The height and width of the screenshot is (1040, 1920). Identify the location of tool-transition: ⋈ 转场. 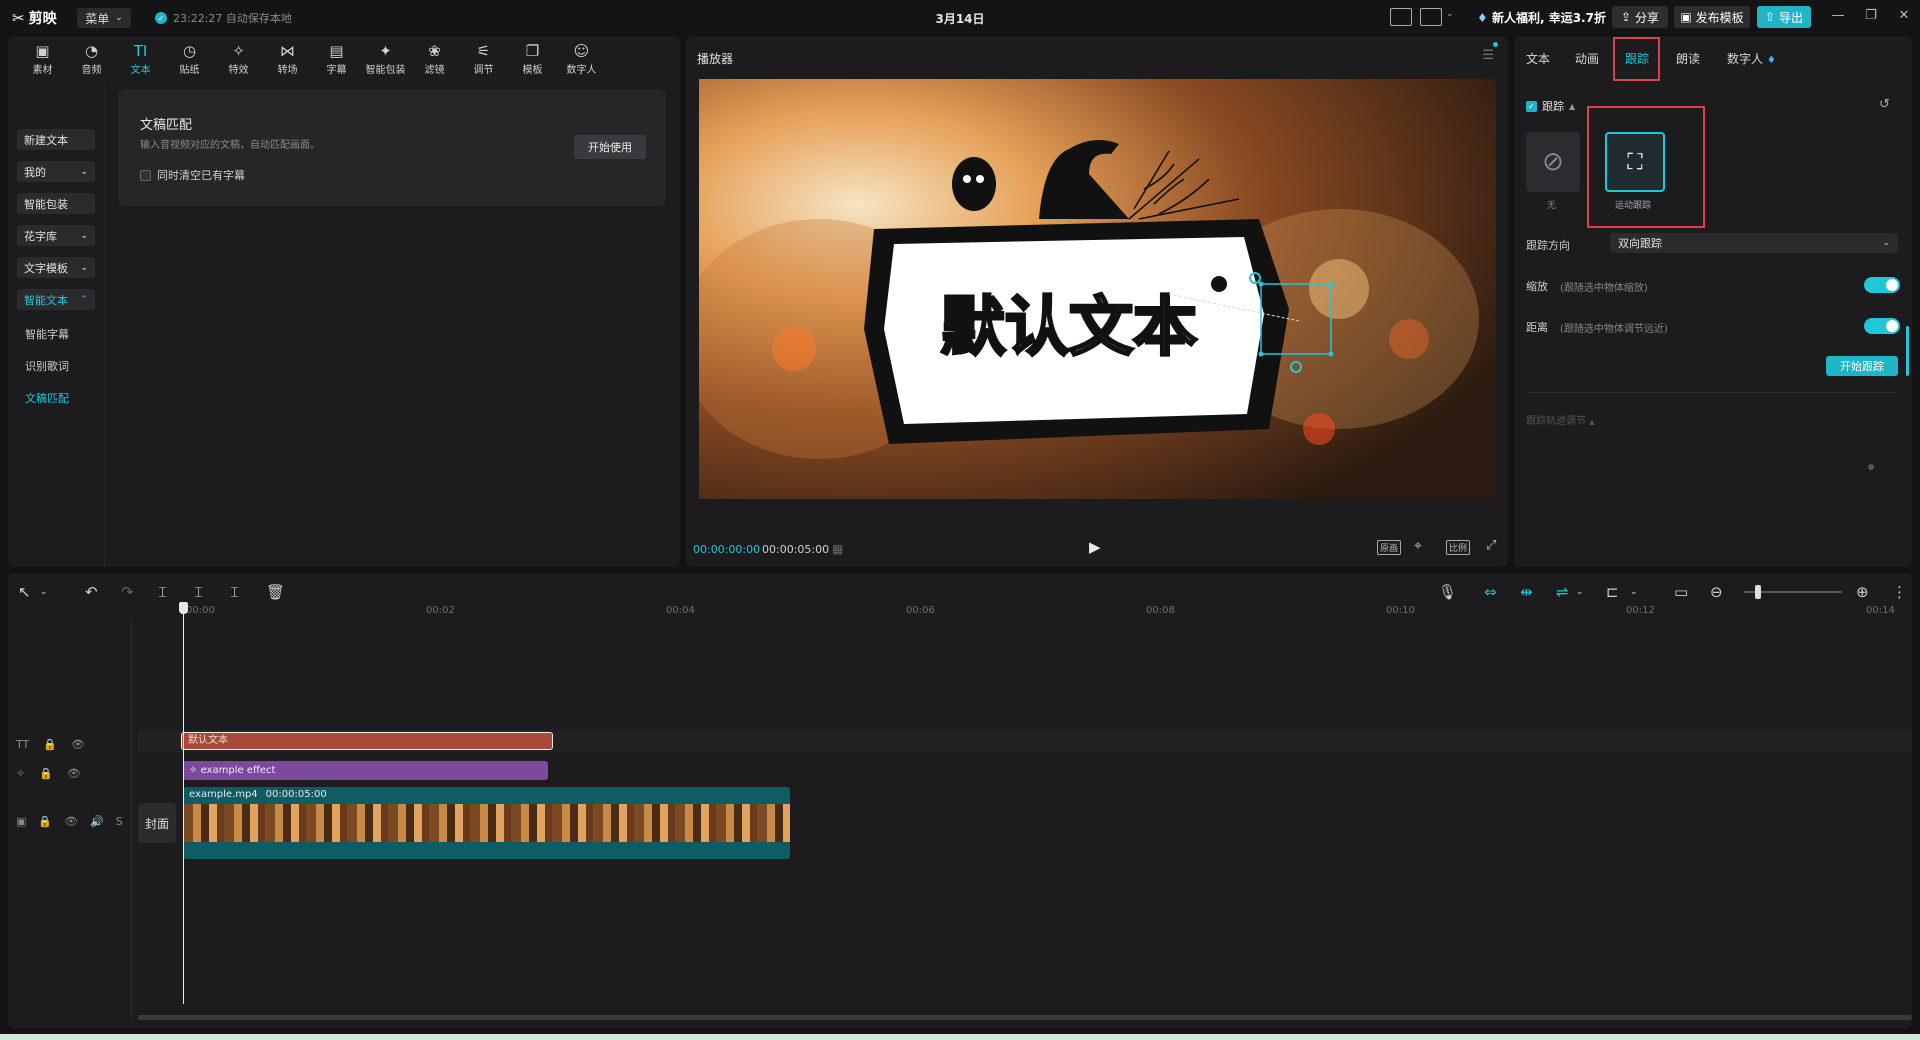
(287, 59).